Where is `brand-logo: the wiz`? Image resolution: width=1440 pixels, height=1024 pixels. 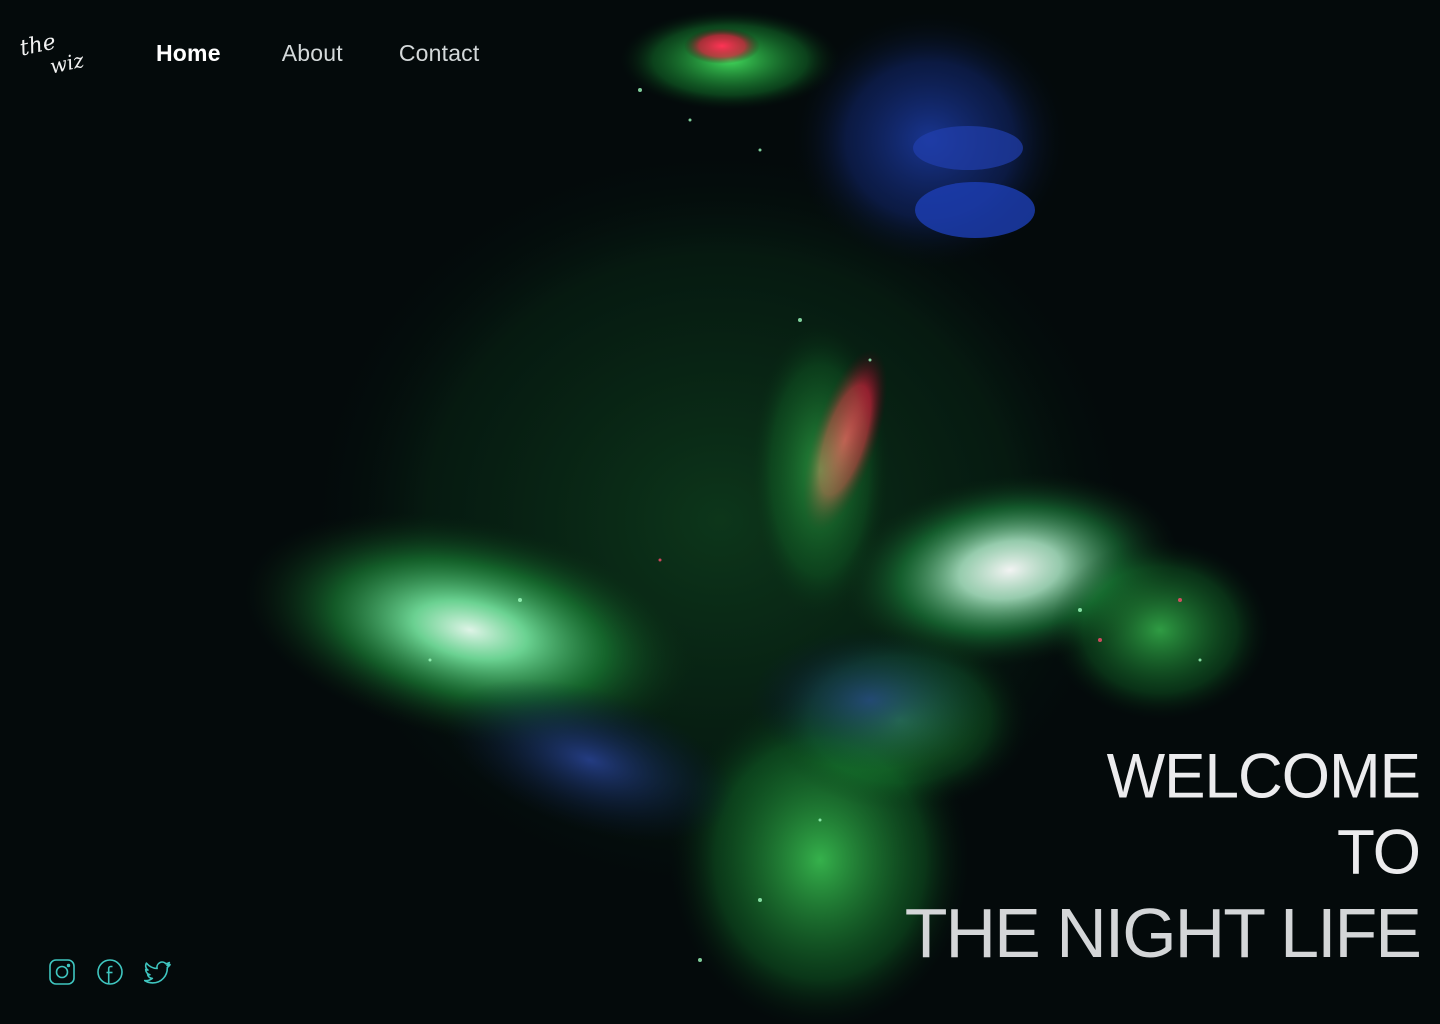 brand-logo: the wiz is located at coordinates (58, 52).